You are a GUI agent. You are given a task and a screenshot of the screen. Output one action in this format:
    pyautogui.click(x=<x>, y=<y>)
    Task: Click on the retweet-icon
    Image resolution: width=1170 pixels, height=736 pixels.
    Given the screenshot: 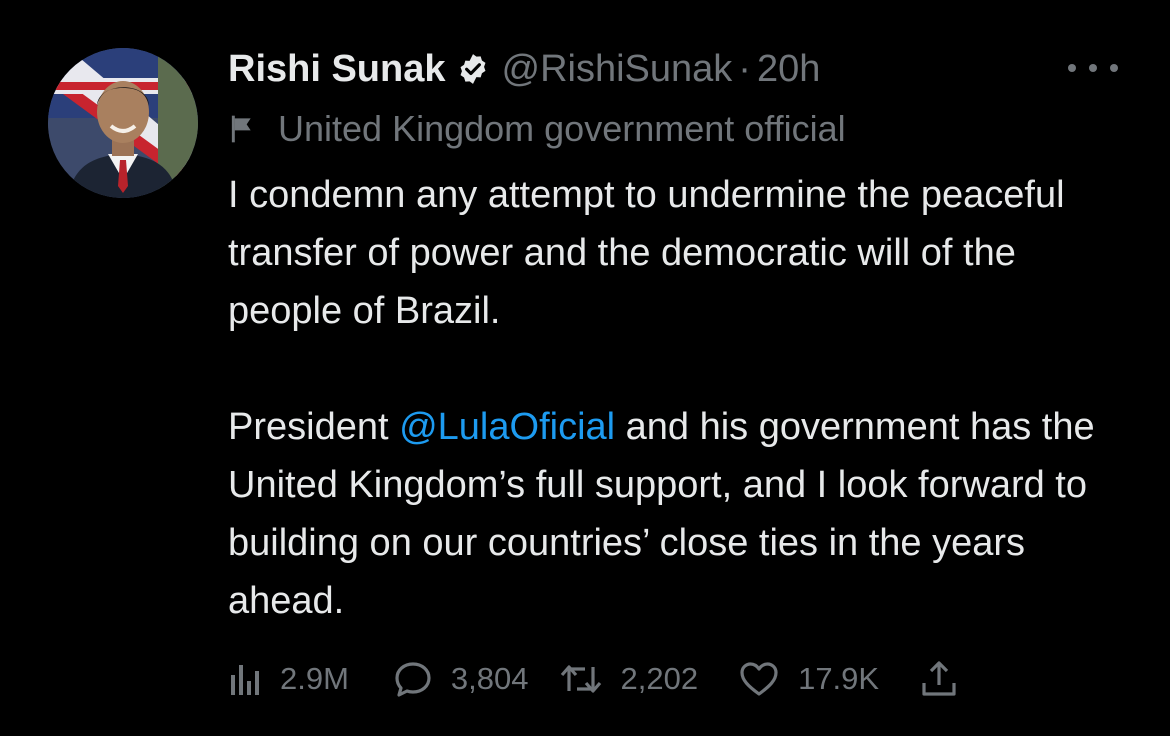 What is the action you would take?
    pyautogui.click(x=581, y=679)
    